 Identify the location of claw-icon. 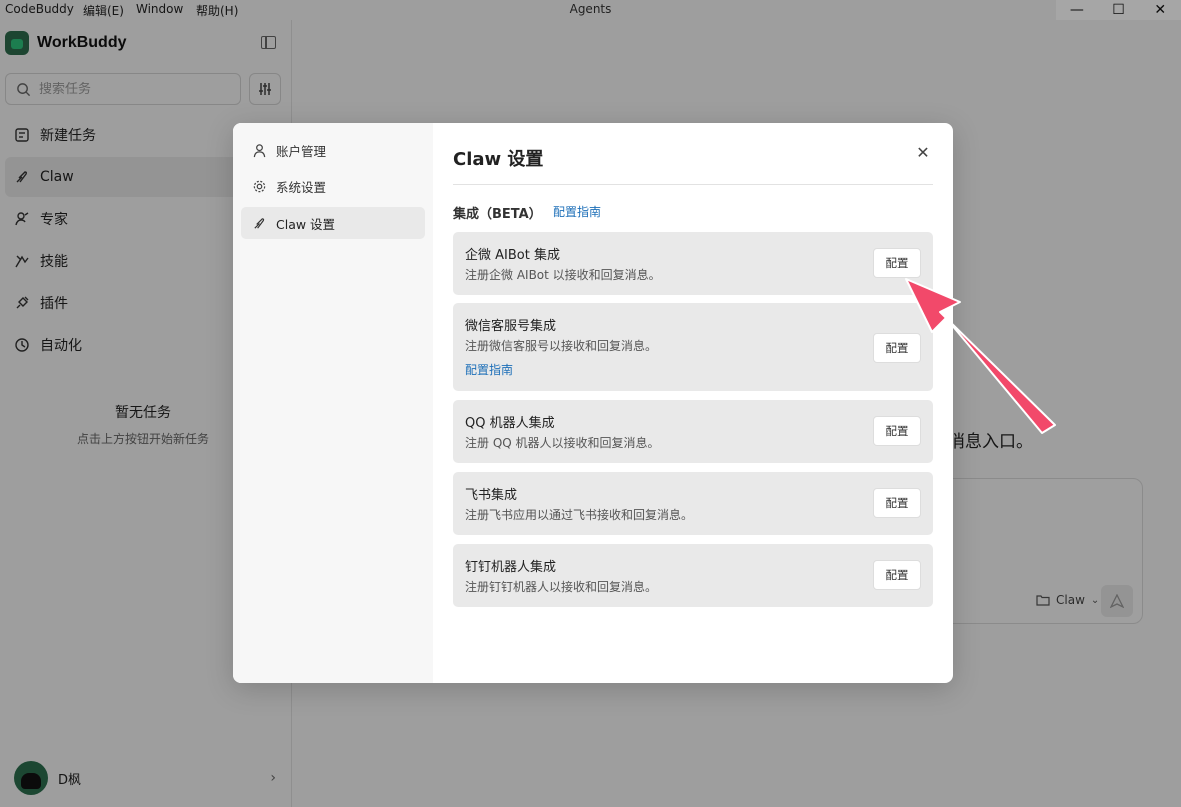
(259, 223).